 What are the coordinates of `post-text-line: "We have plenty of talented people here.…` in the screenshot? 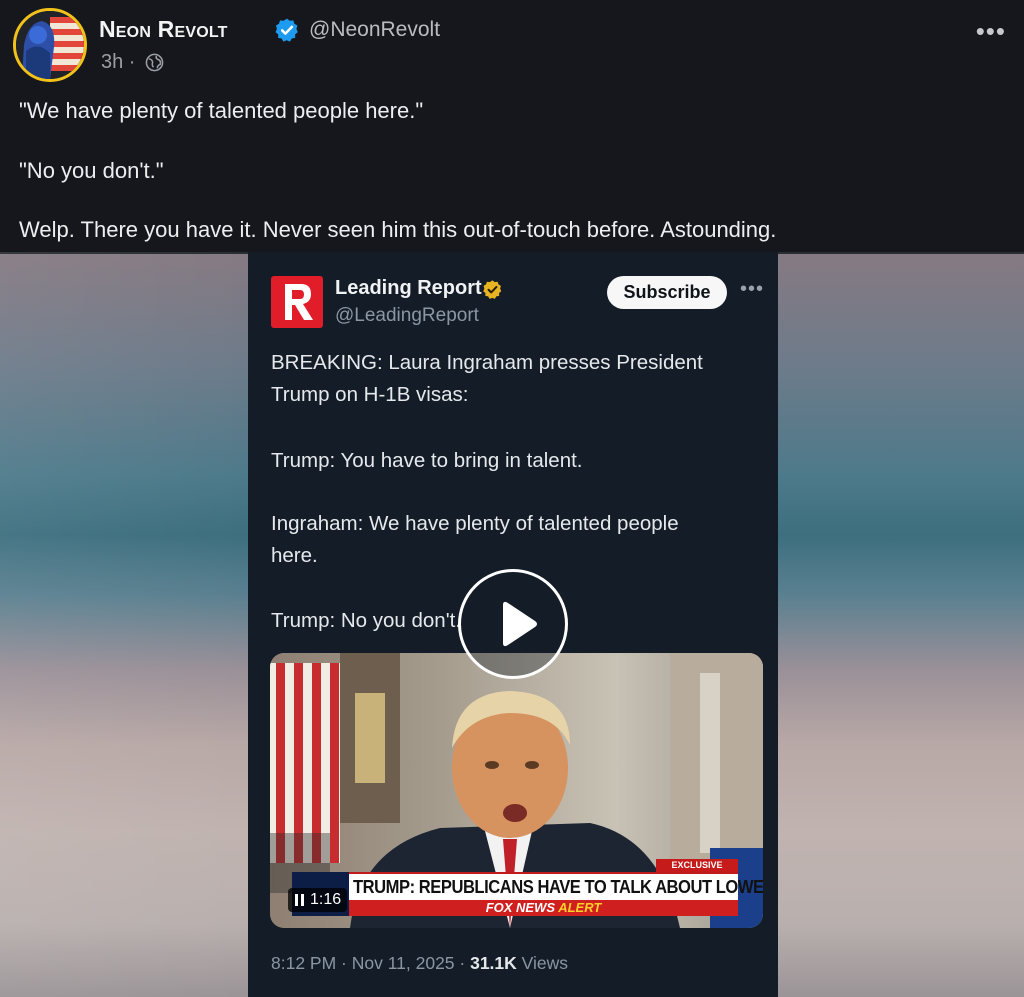 It's located at (221, 110).